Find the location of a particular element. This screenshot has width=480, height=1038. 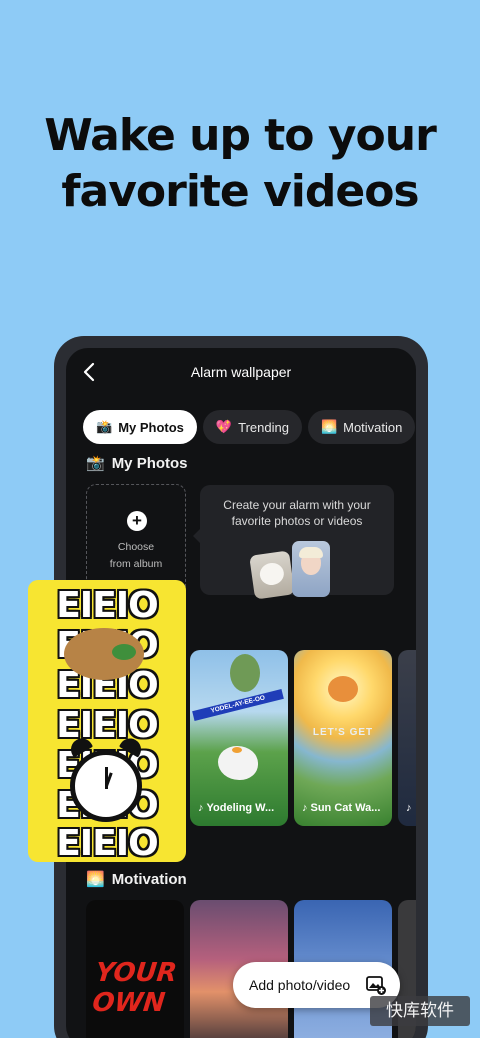

add-button-label: Add photo/video is located at coordinates (300, 985).